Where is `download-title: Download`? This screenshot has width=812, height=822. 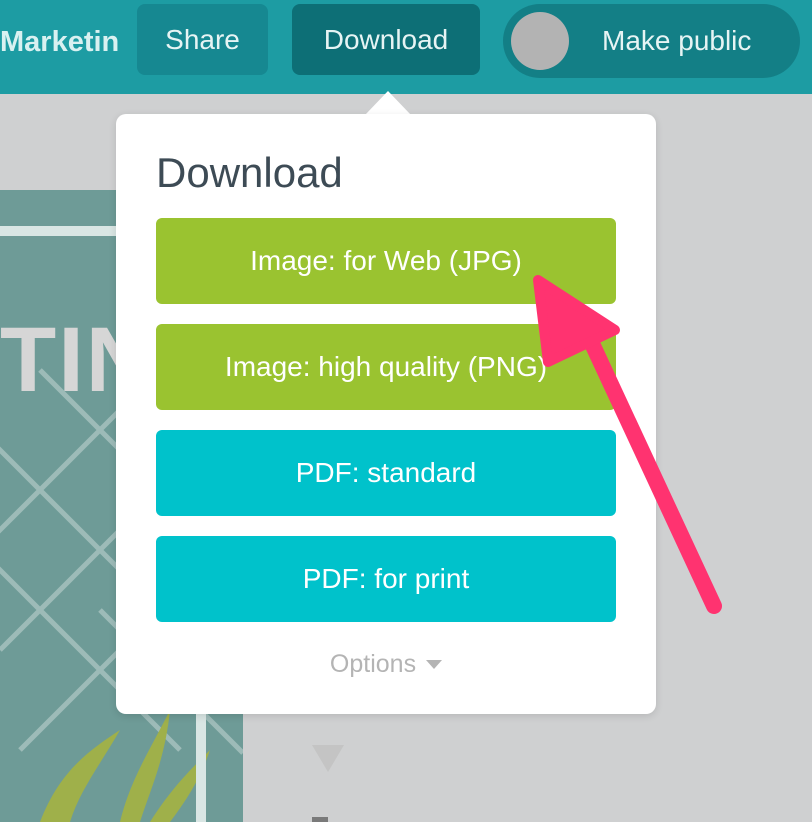
download-title: Download is located at coordinates (249, 172).